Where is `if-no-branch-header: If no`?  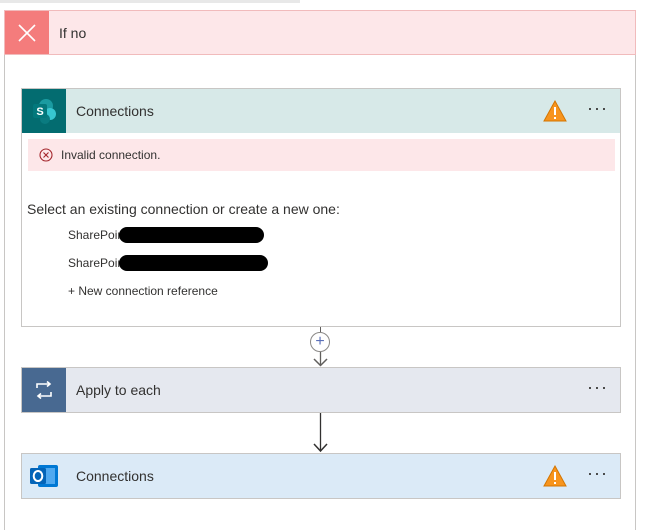 if-no-branch-header: If no is located at coordinates (320, 32).